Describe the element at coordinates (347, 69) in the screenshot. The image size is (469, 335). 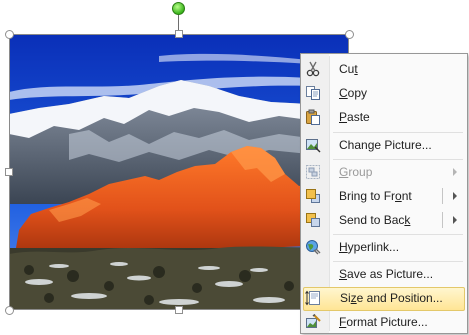
I see `menu-item-cut-label-a: Cu` at that location.